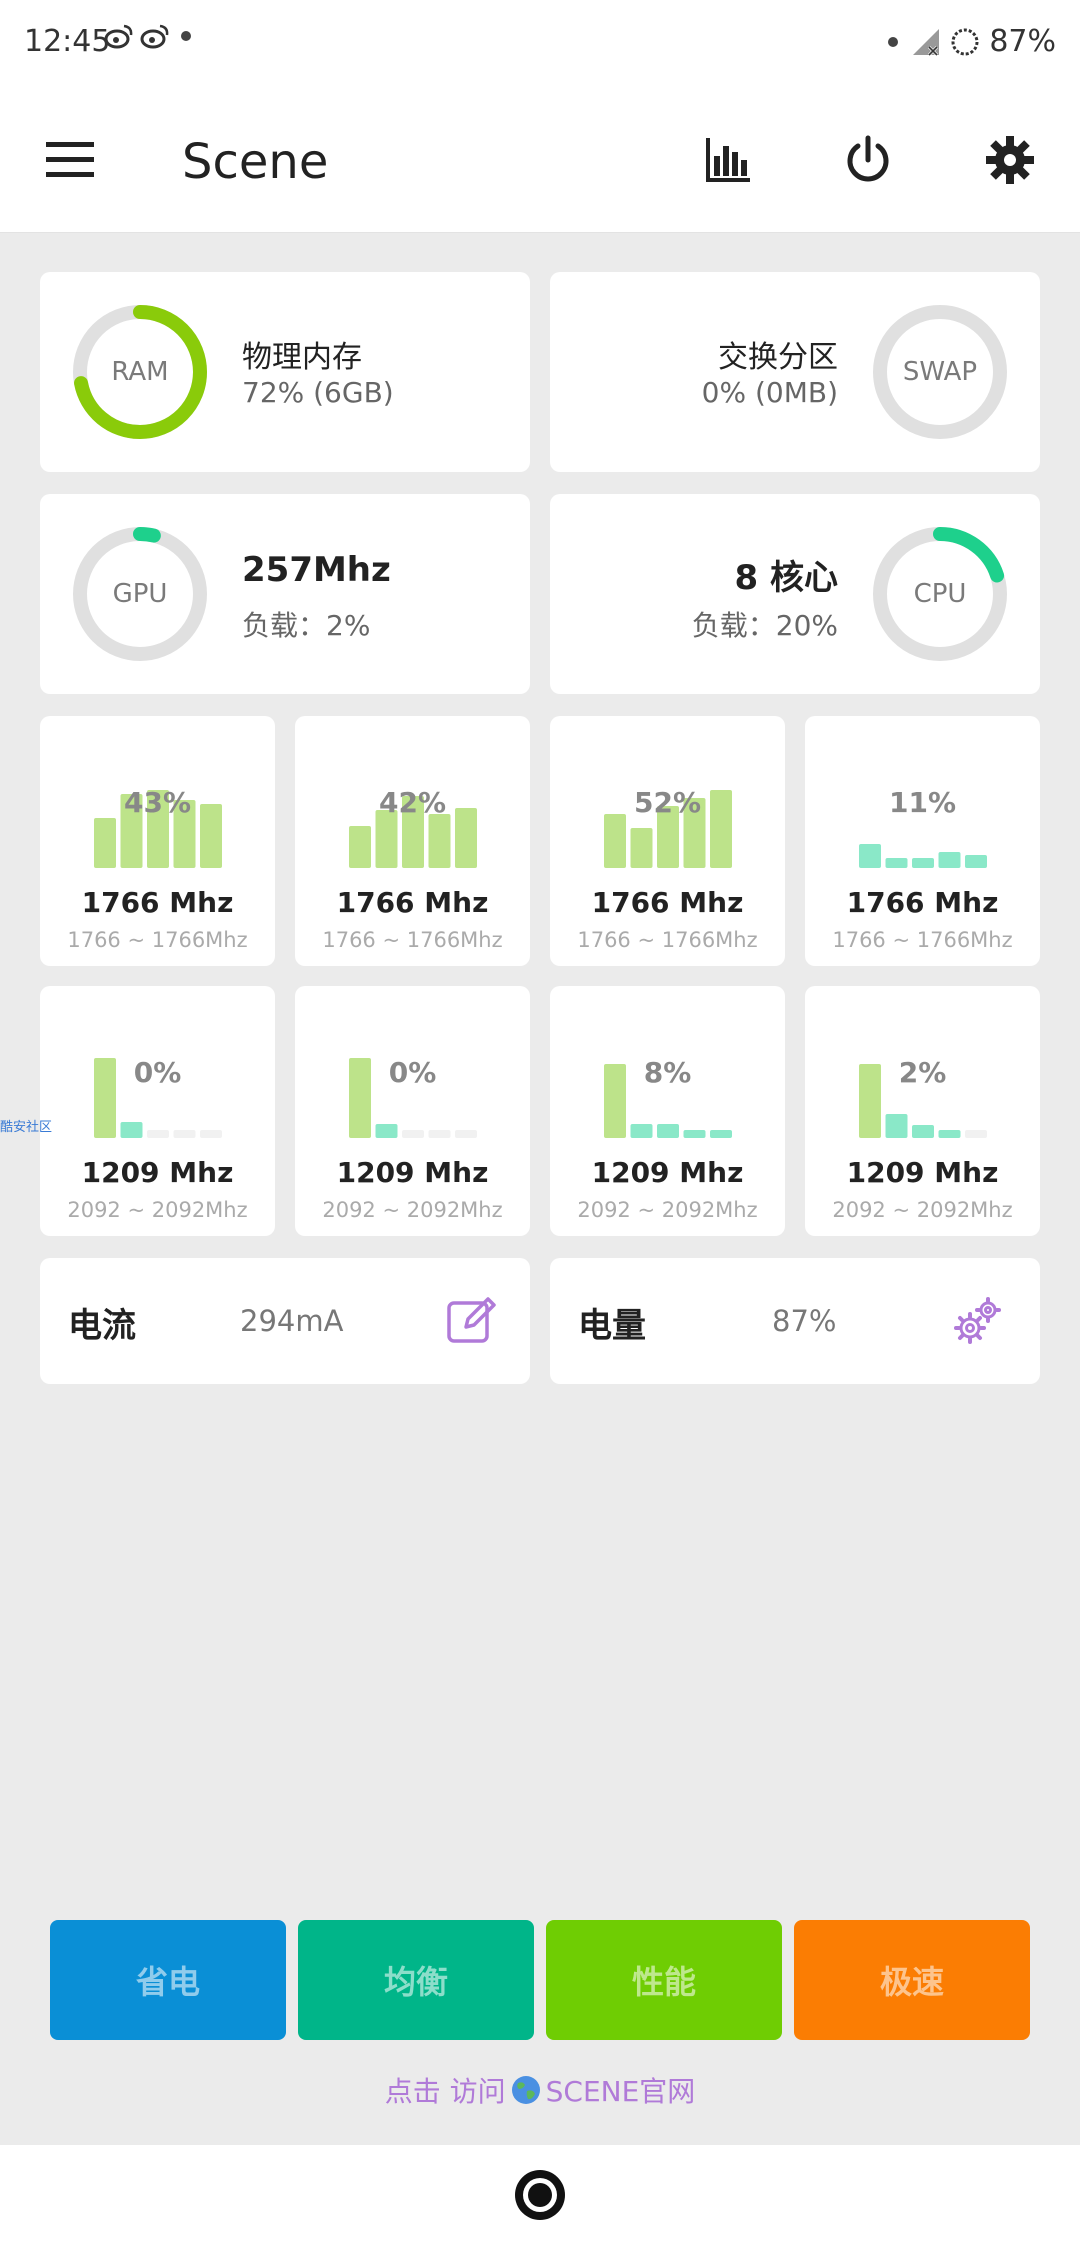 The width and height of the screenshot is (1080, 2248). I want to click on current-card: 电流 294mA, so click(285, 1321).